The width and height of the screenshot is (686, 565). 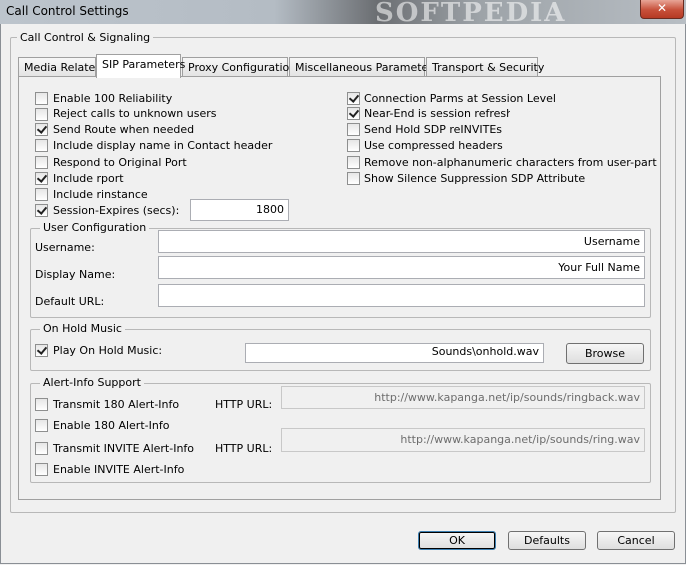 I want to click on enable-100-reliability-label: Enable 100 Reliability, so click(x=113, y=98).